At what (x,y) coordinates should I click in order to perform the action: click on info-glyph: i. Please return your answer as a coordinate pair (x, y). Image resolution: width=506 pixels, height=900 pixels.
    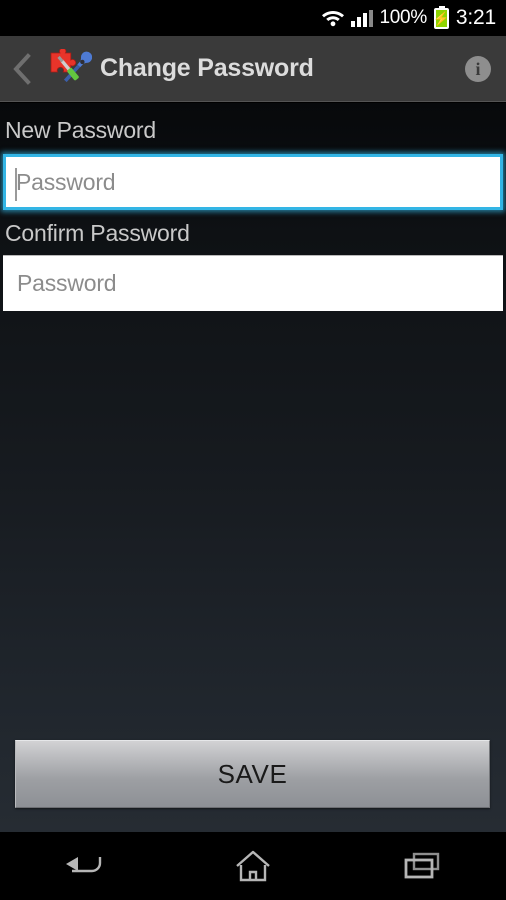
    Looking at the image, I should click on (478, 68).